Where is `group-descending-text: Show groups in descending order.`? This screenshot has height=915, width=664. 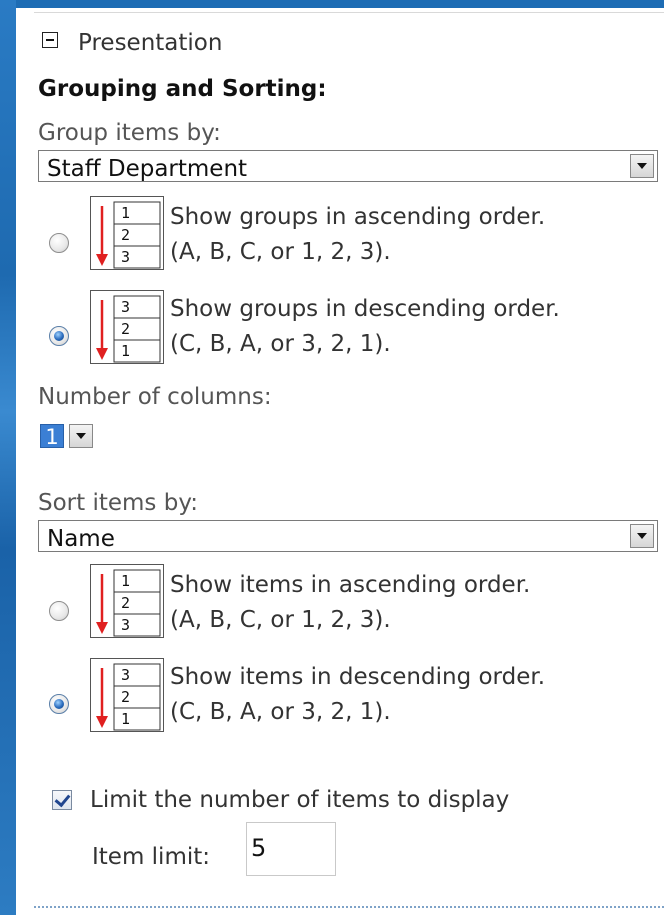
group-descending-text: Show groups in descending order. is located at coordinates (365, 309).